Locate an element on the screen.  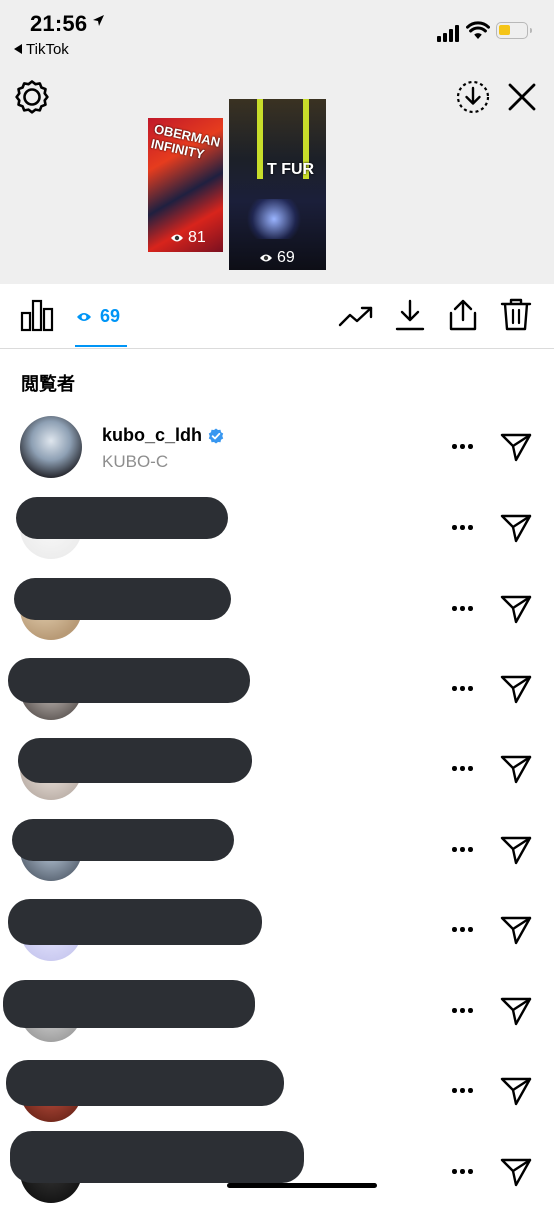
battery-icon is located at coordinates (514, 30).